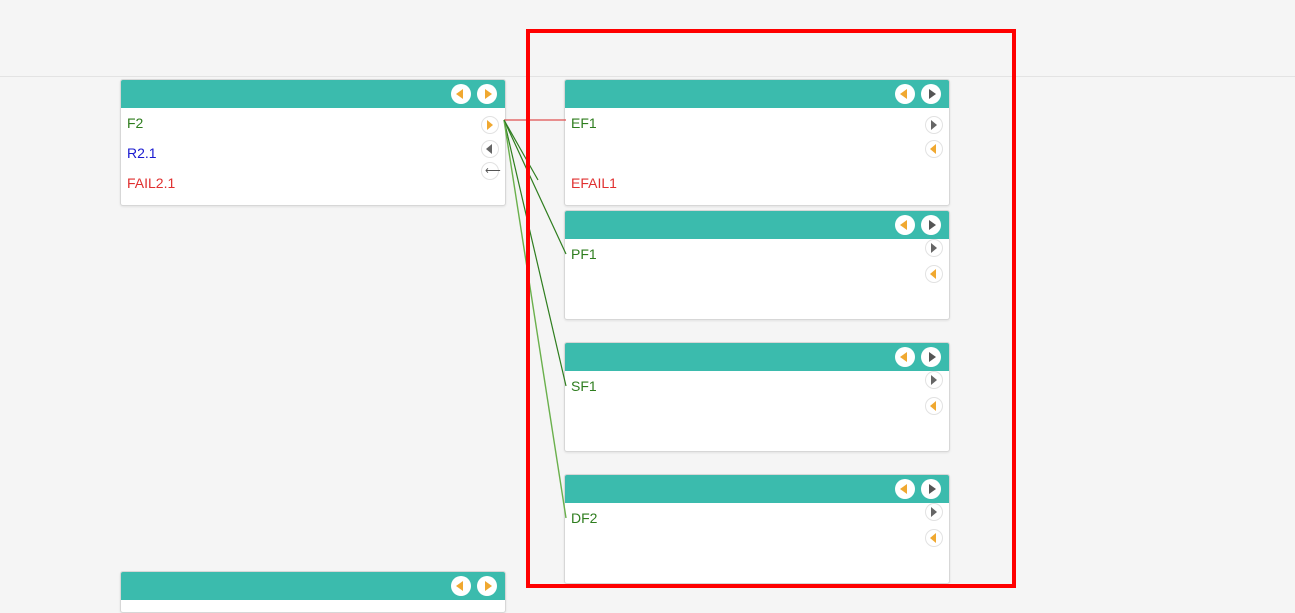  What do you see at coordinates (638, 516) in the screenshot?
I see `node-title: Driver Airbag` at bounding box center [638, 516].